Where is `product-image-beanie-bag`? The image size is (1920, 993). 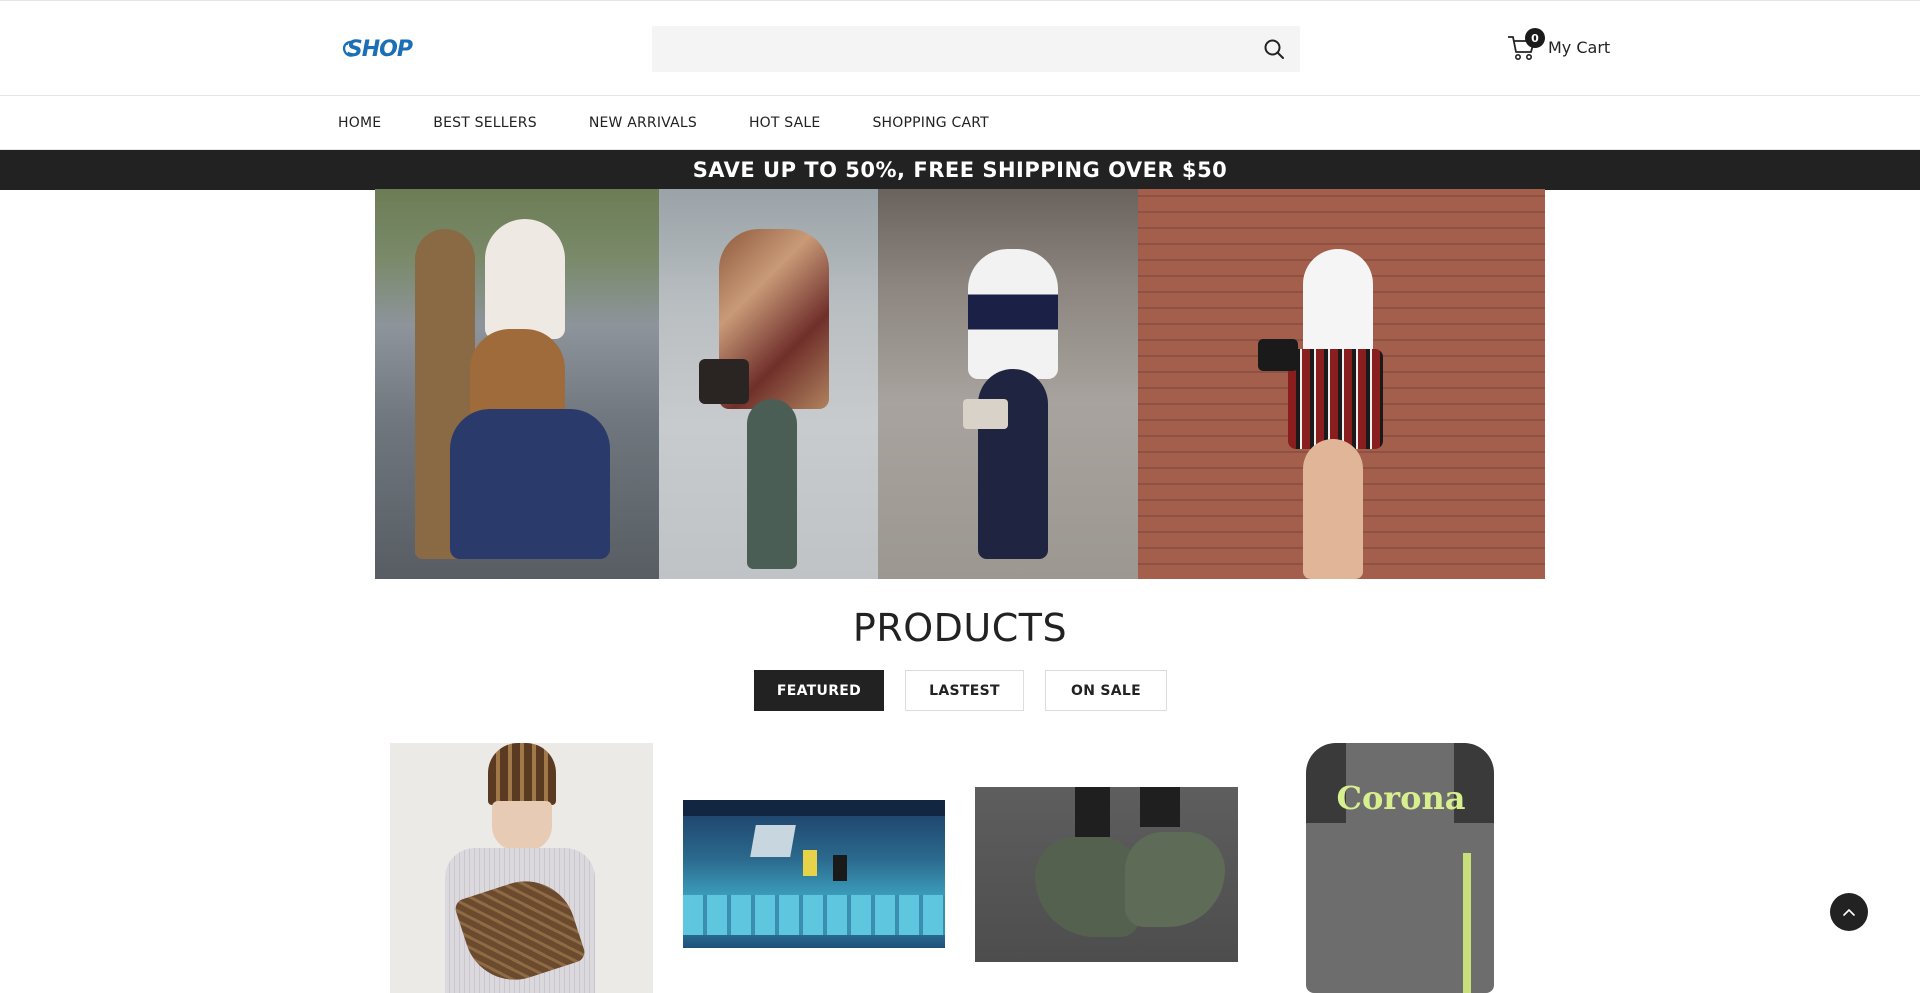 product-image-beanie-bag is located at coordinates (521, 868).